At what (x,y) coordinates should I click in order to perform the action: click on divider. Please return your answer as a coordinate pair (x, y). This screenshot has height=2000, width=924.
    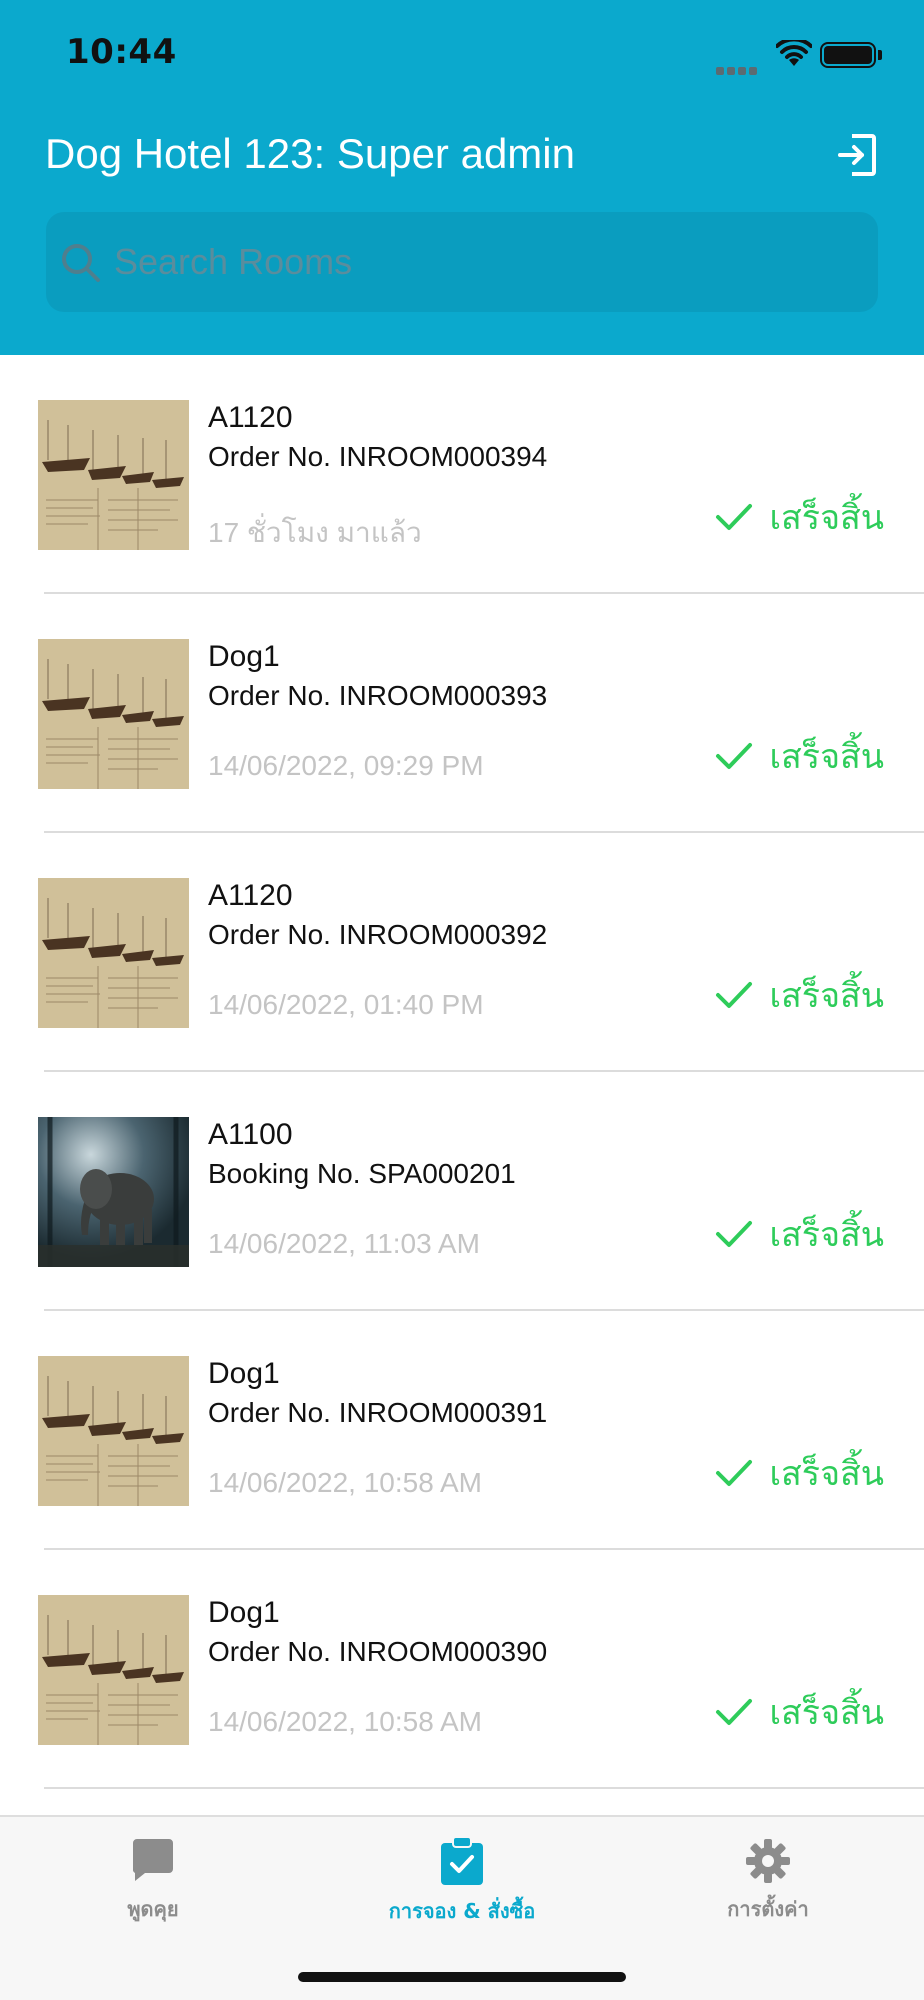
    Looking at the image, I should click on (484, 1788).